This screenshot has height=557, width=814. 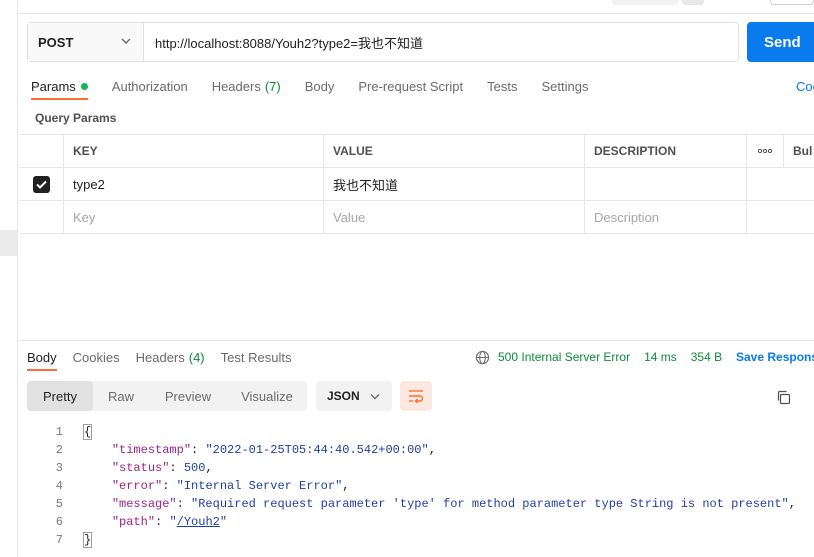 I want to click on json-key: "timestamp", so click(x=151, y=450).